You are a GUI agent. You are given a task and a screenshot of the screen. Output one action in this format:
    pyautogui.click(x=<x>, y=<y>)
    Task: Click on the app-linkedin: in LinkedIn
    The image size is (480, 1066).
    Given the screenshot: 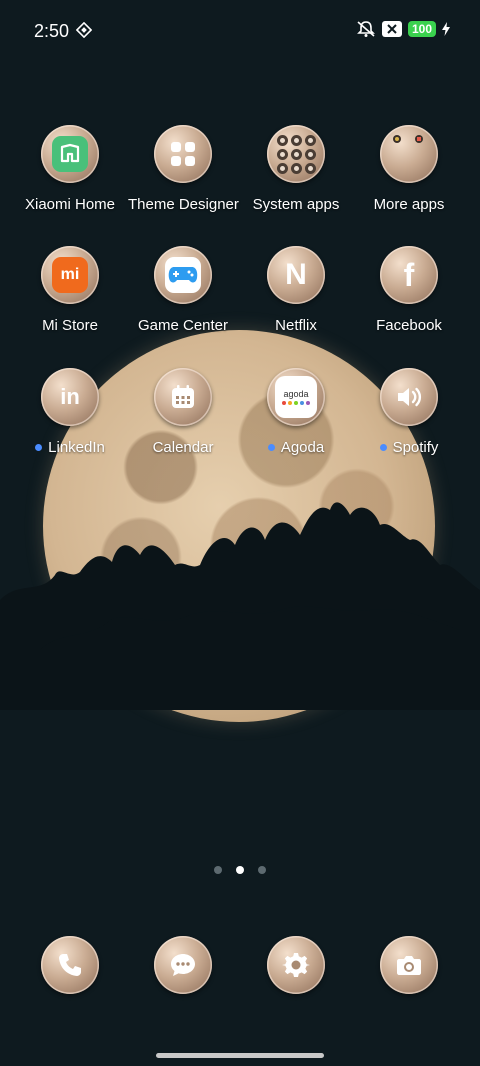 What is the action you would take?
    pyautogui.click(x=70, y=412)
    